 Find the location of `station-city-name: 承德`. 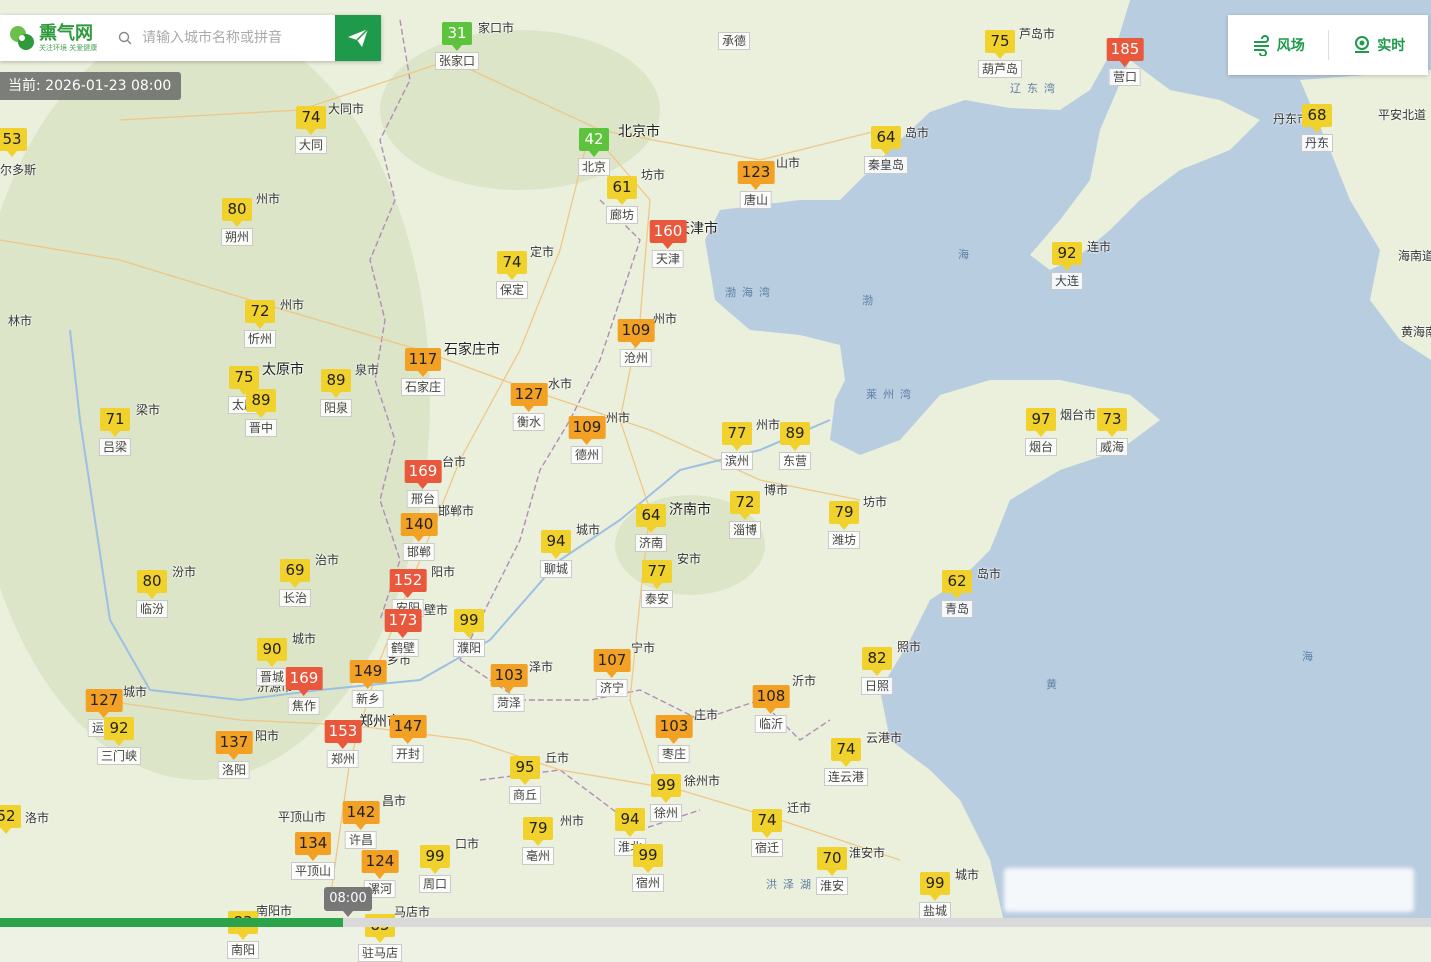

station-city-name: 承德 is located at coordinates (734, 41).